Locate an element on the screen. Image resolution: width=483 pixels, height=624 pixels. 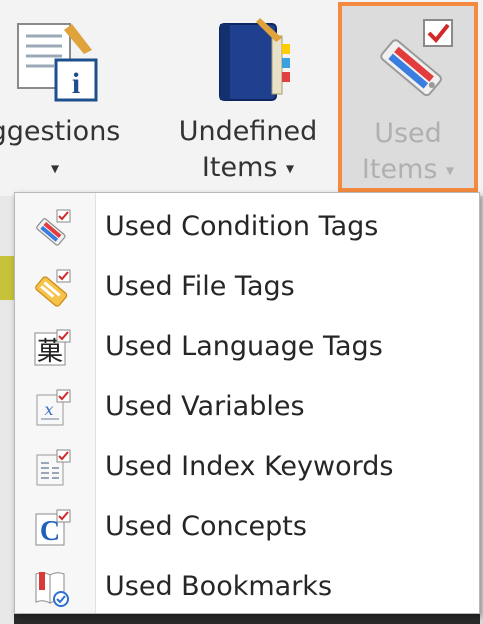
menu-item-label: Used Concepts is located at coordinates (206, 526).